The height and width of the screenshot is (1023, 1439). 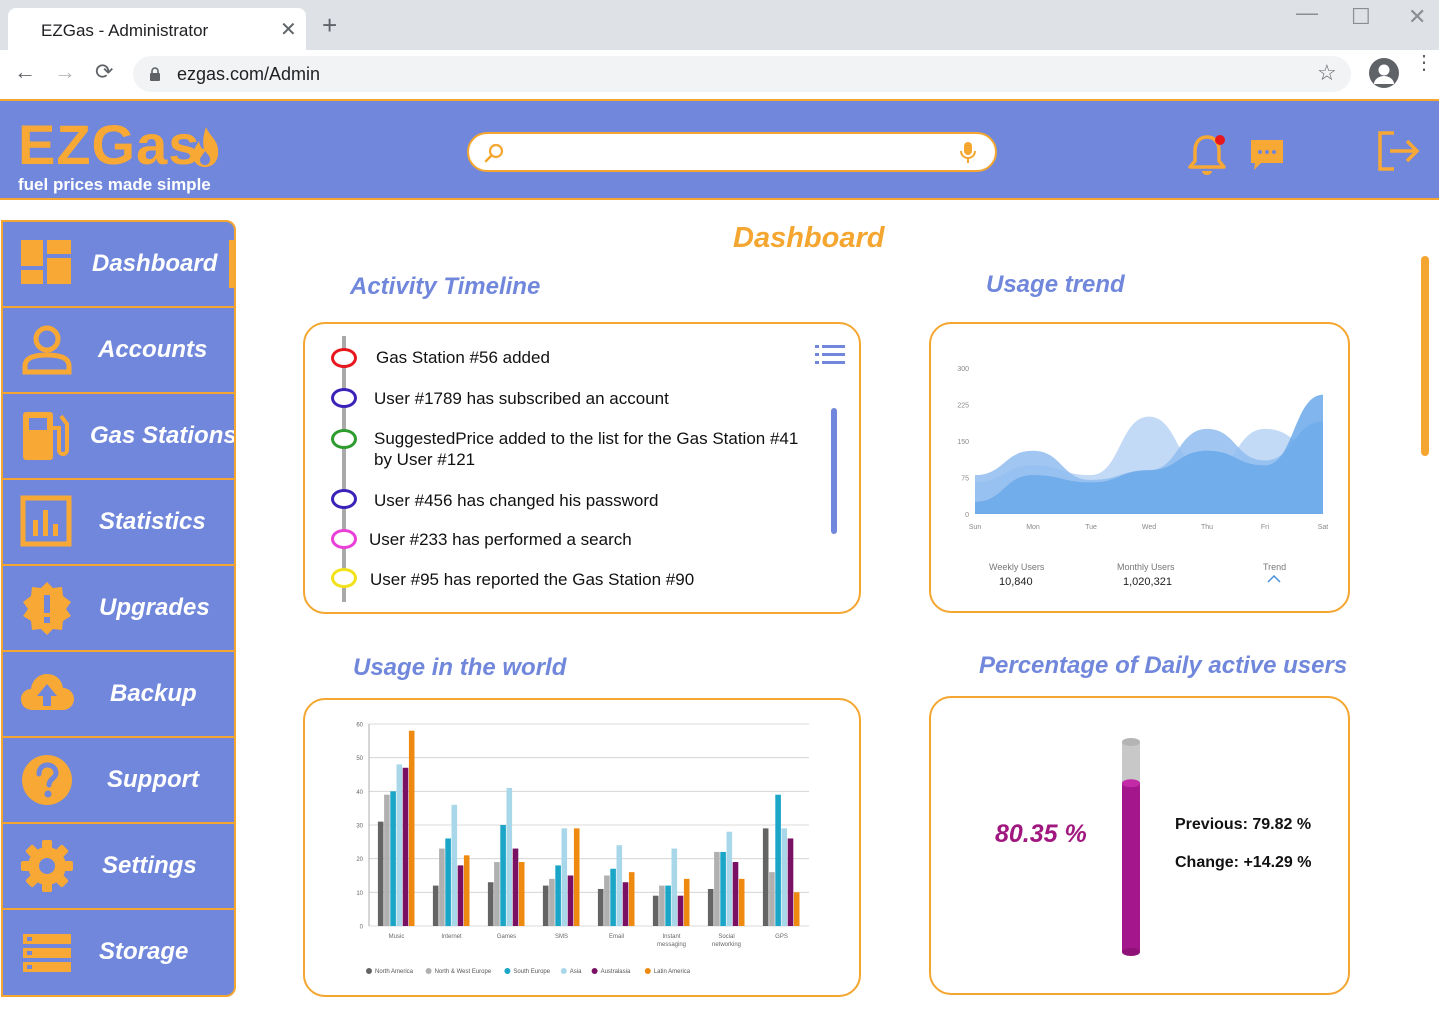 I want to click on logo: EZGas, so click(x=109, y=145).